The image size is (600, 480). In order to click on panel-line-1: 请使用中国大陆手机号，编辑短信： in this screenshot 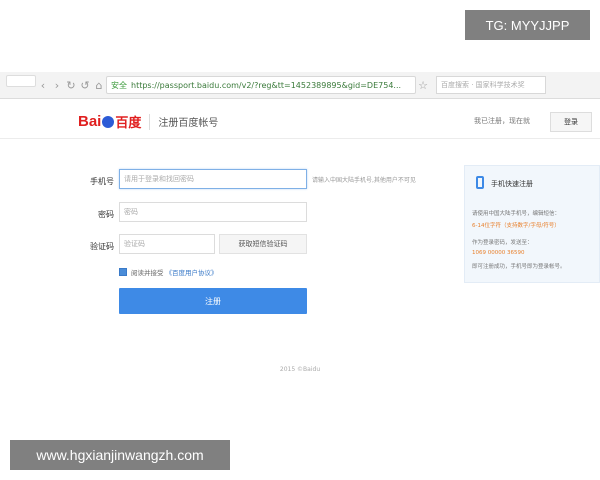, I will do `click(516, 214)`.